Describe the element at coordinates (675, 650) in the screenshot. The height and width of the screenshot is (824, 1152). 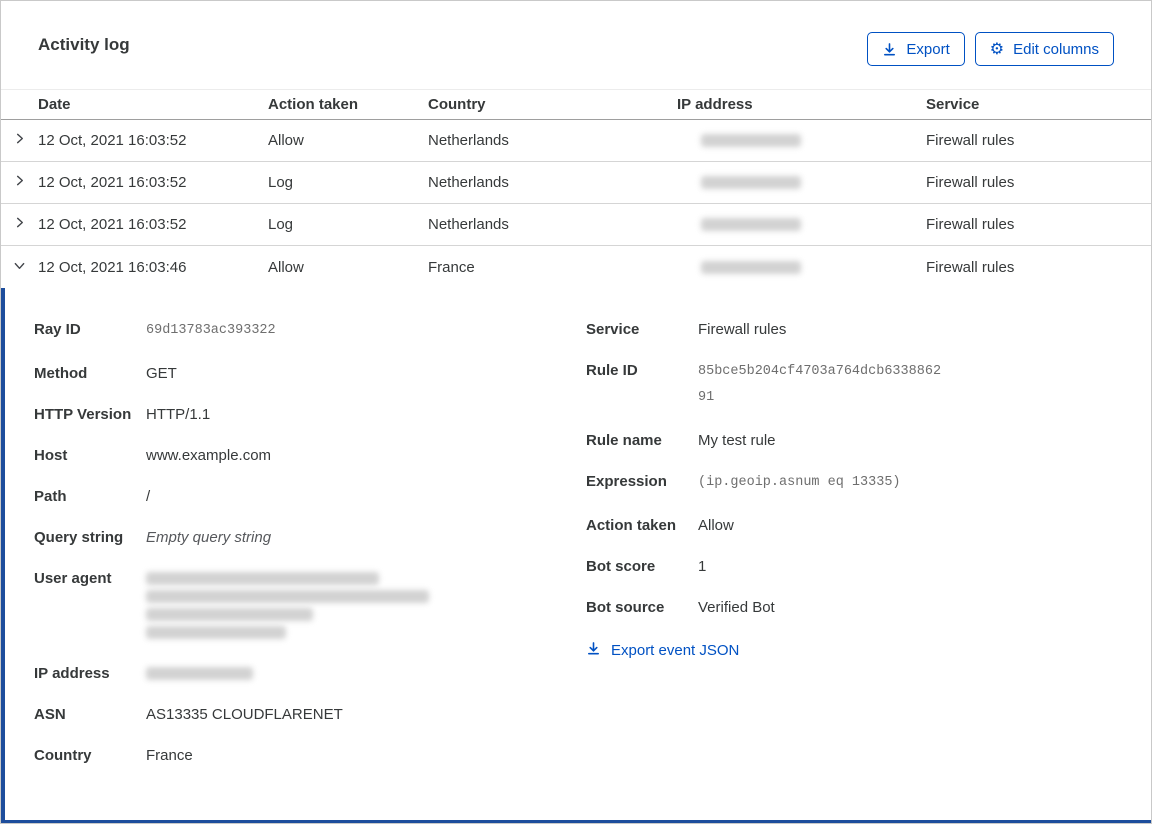
I see `export-event-json-label: Export event JSON` at that location.